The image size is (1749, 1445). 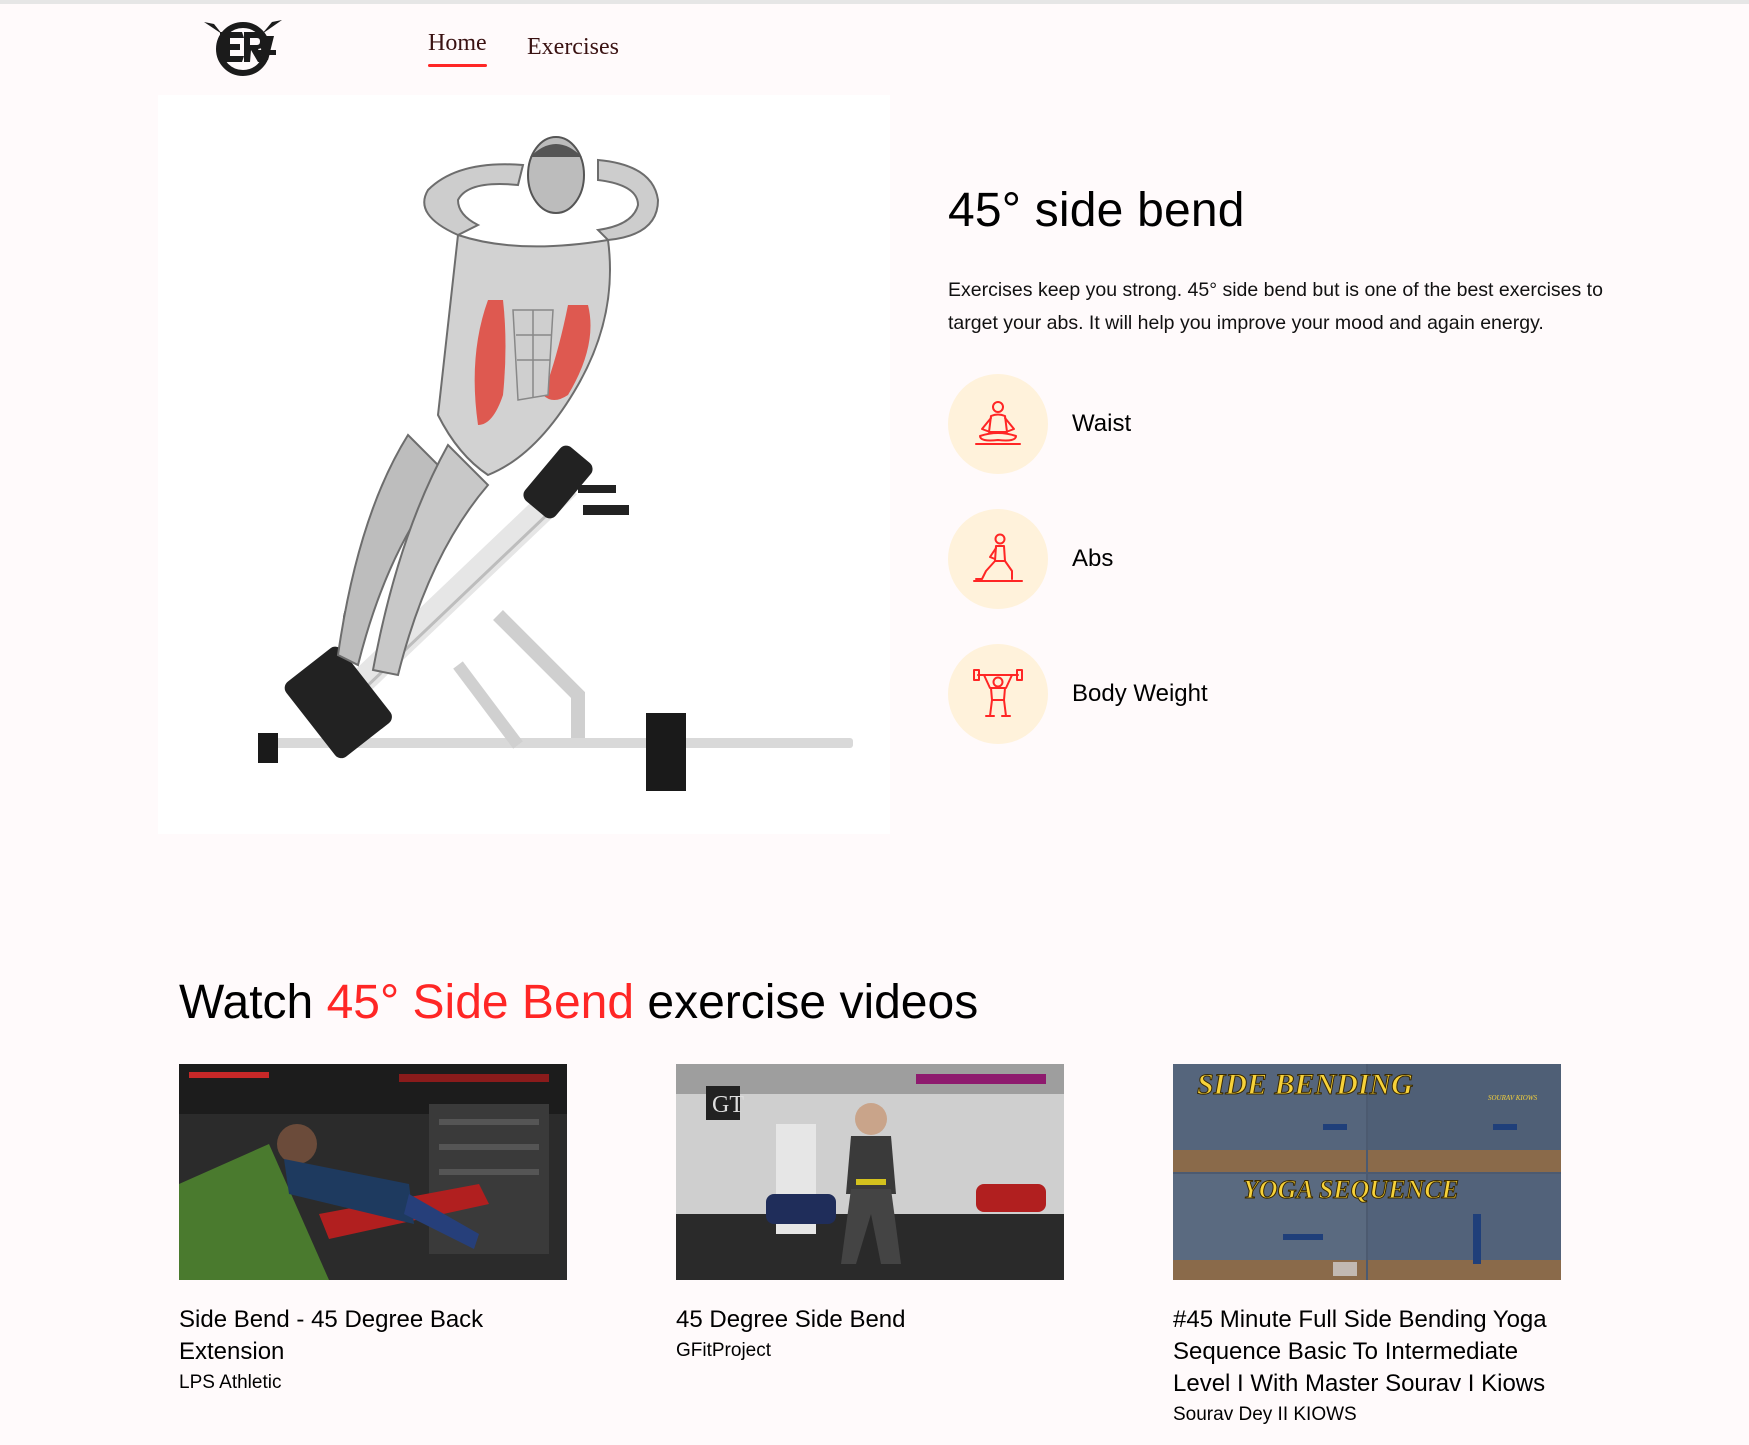 What do you see at coordinates (870, 1320) in the screenshot?
I see `video-title: 45 Degree Side Bend` at bounding box center [870, 1320].